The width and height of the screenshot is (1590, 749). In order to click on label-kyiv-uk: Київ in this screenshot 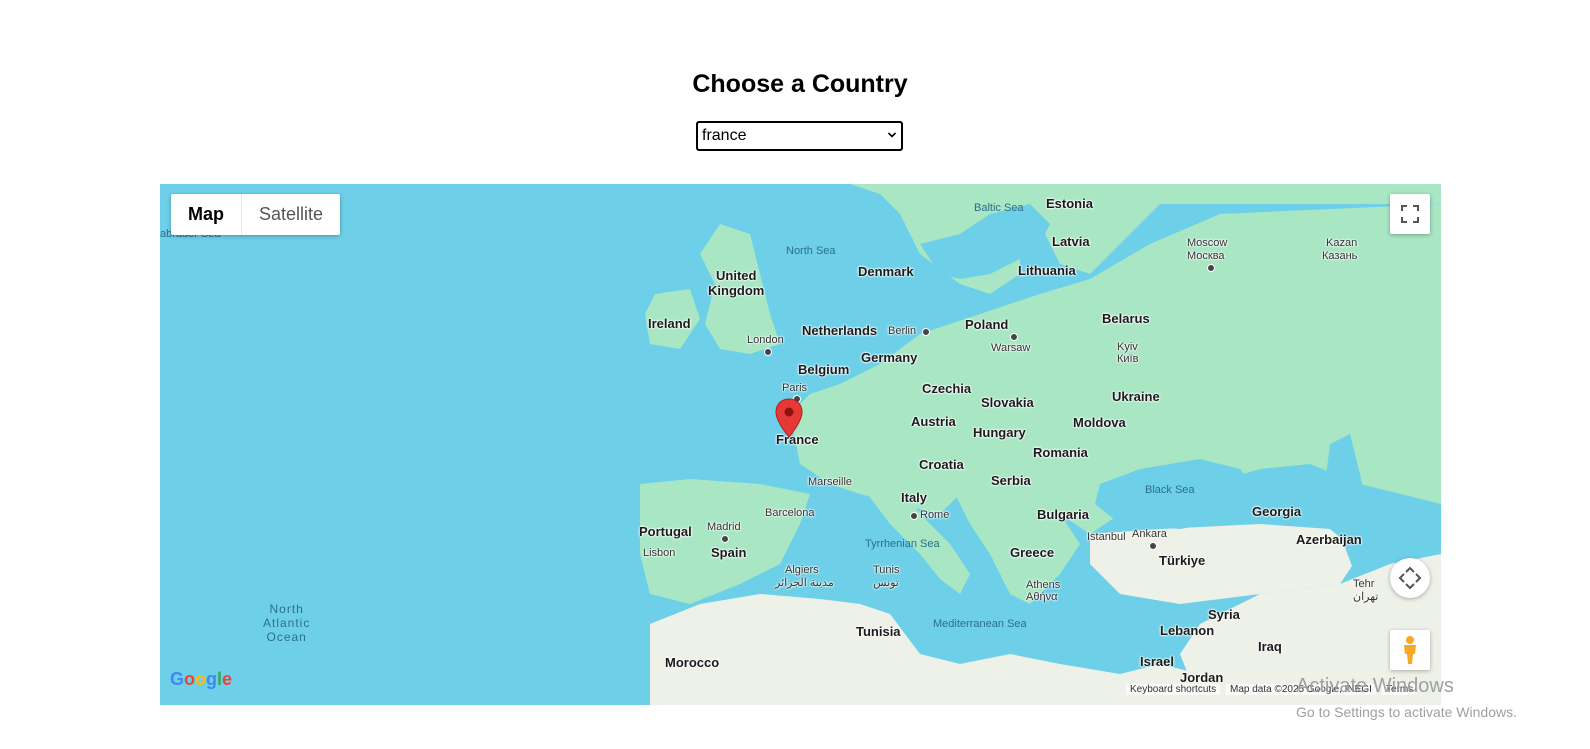, I will do `click(1128, 359)`.